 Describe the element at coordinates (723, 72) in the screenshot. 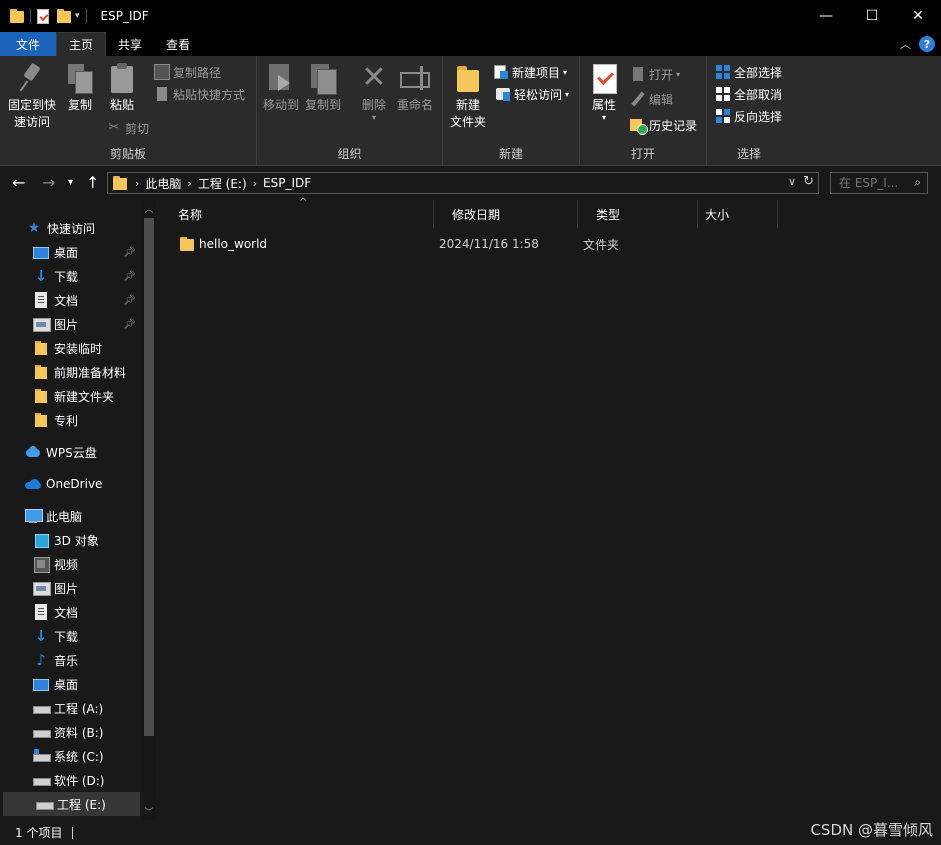

I see `select-all-icon` at that location.